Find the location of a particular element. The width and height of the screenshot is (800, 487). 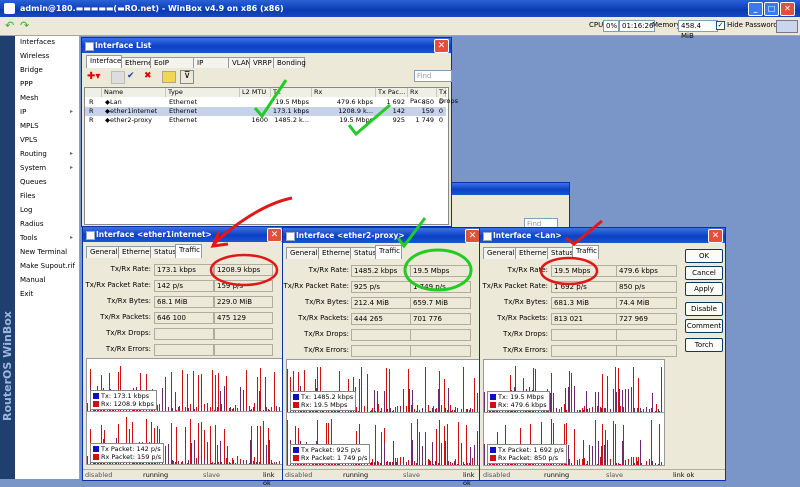

red-checkmark-icon is located at coordinates (584, 232).